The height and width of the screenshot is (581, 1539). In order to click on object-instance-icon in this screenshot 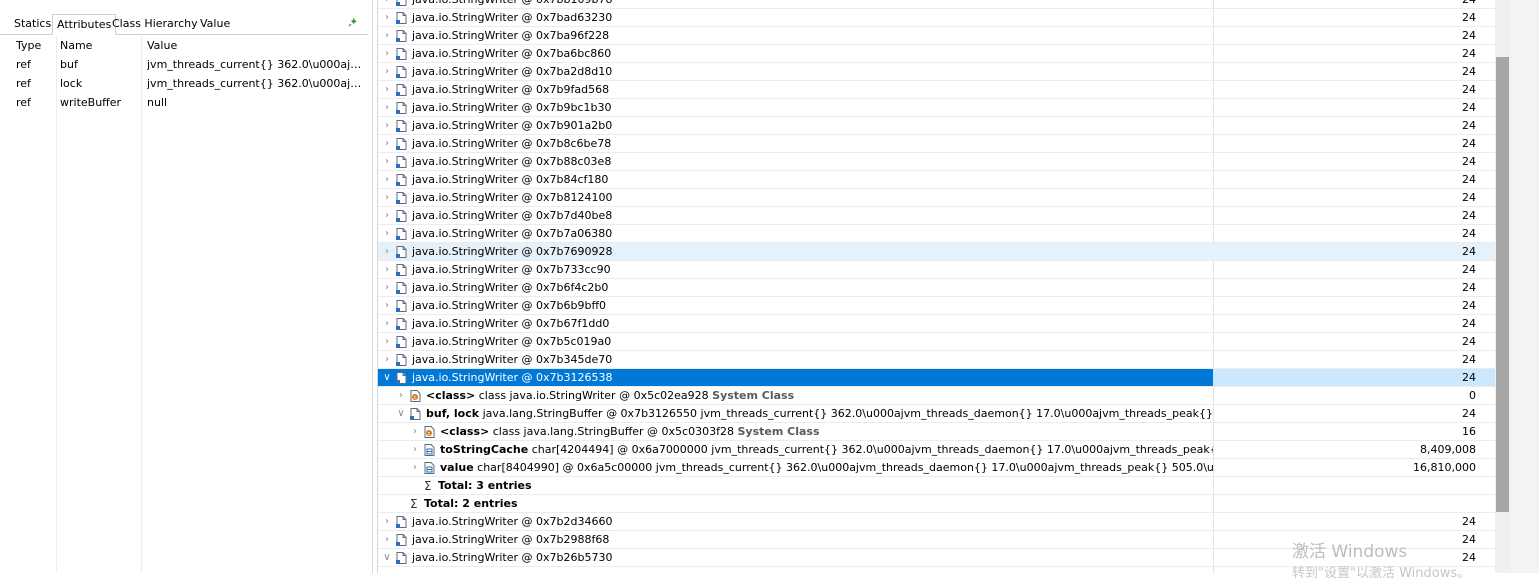, I will do `click(401, 3)`.